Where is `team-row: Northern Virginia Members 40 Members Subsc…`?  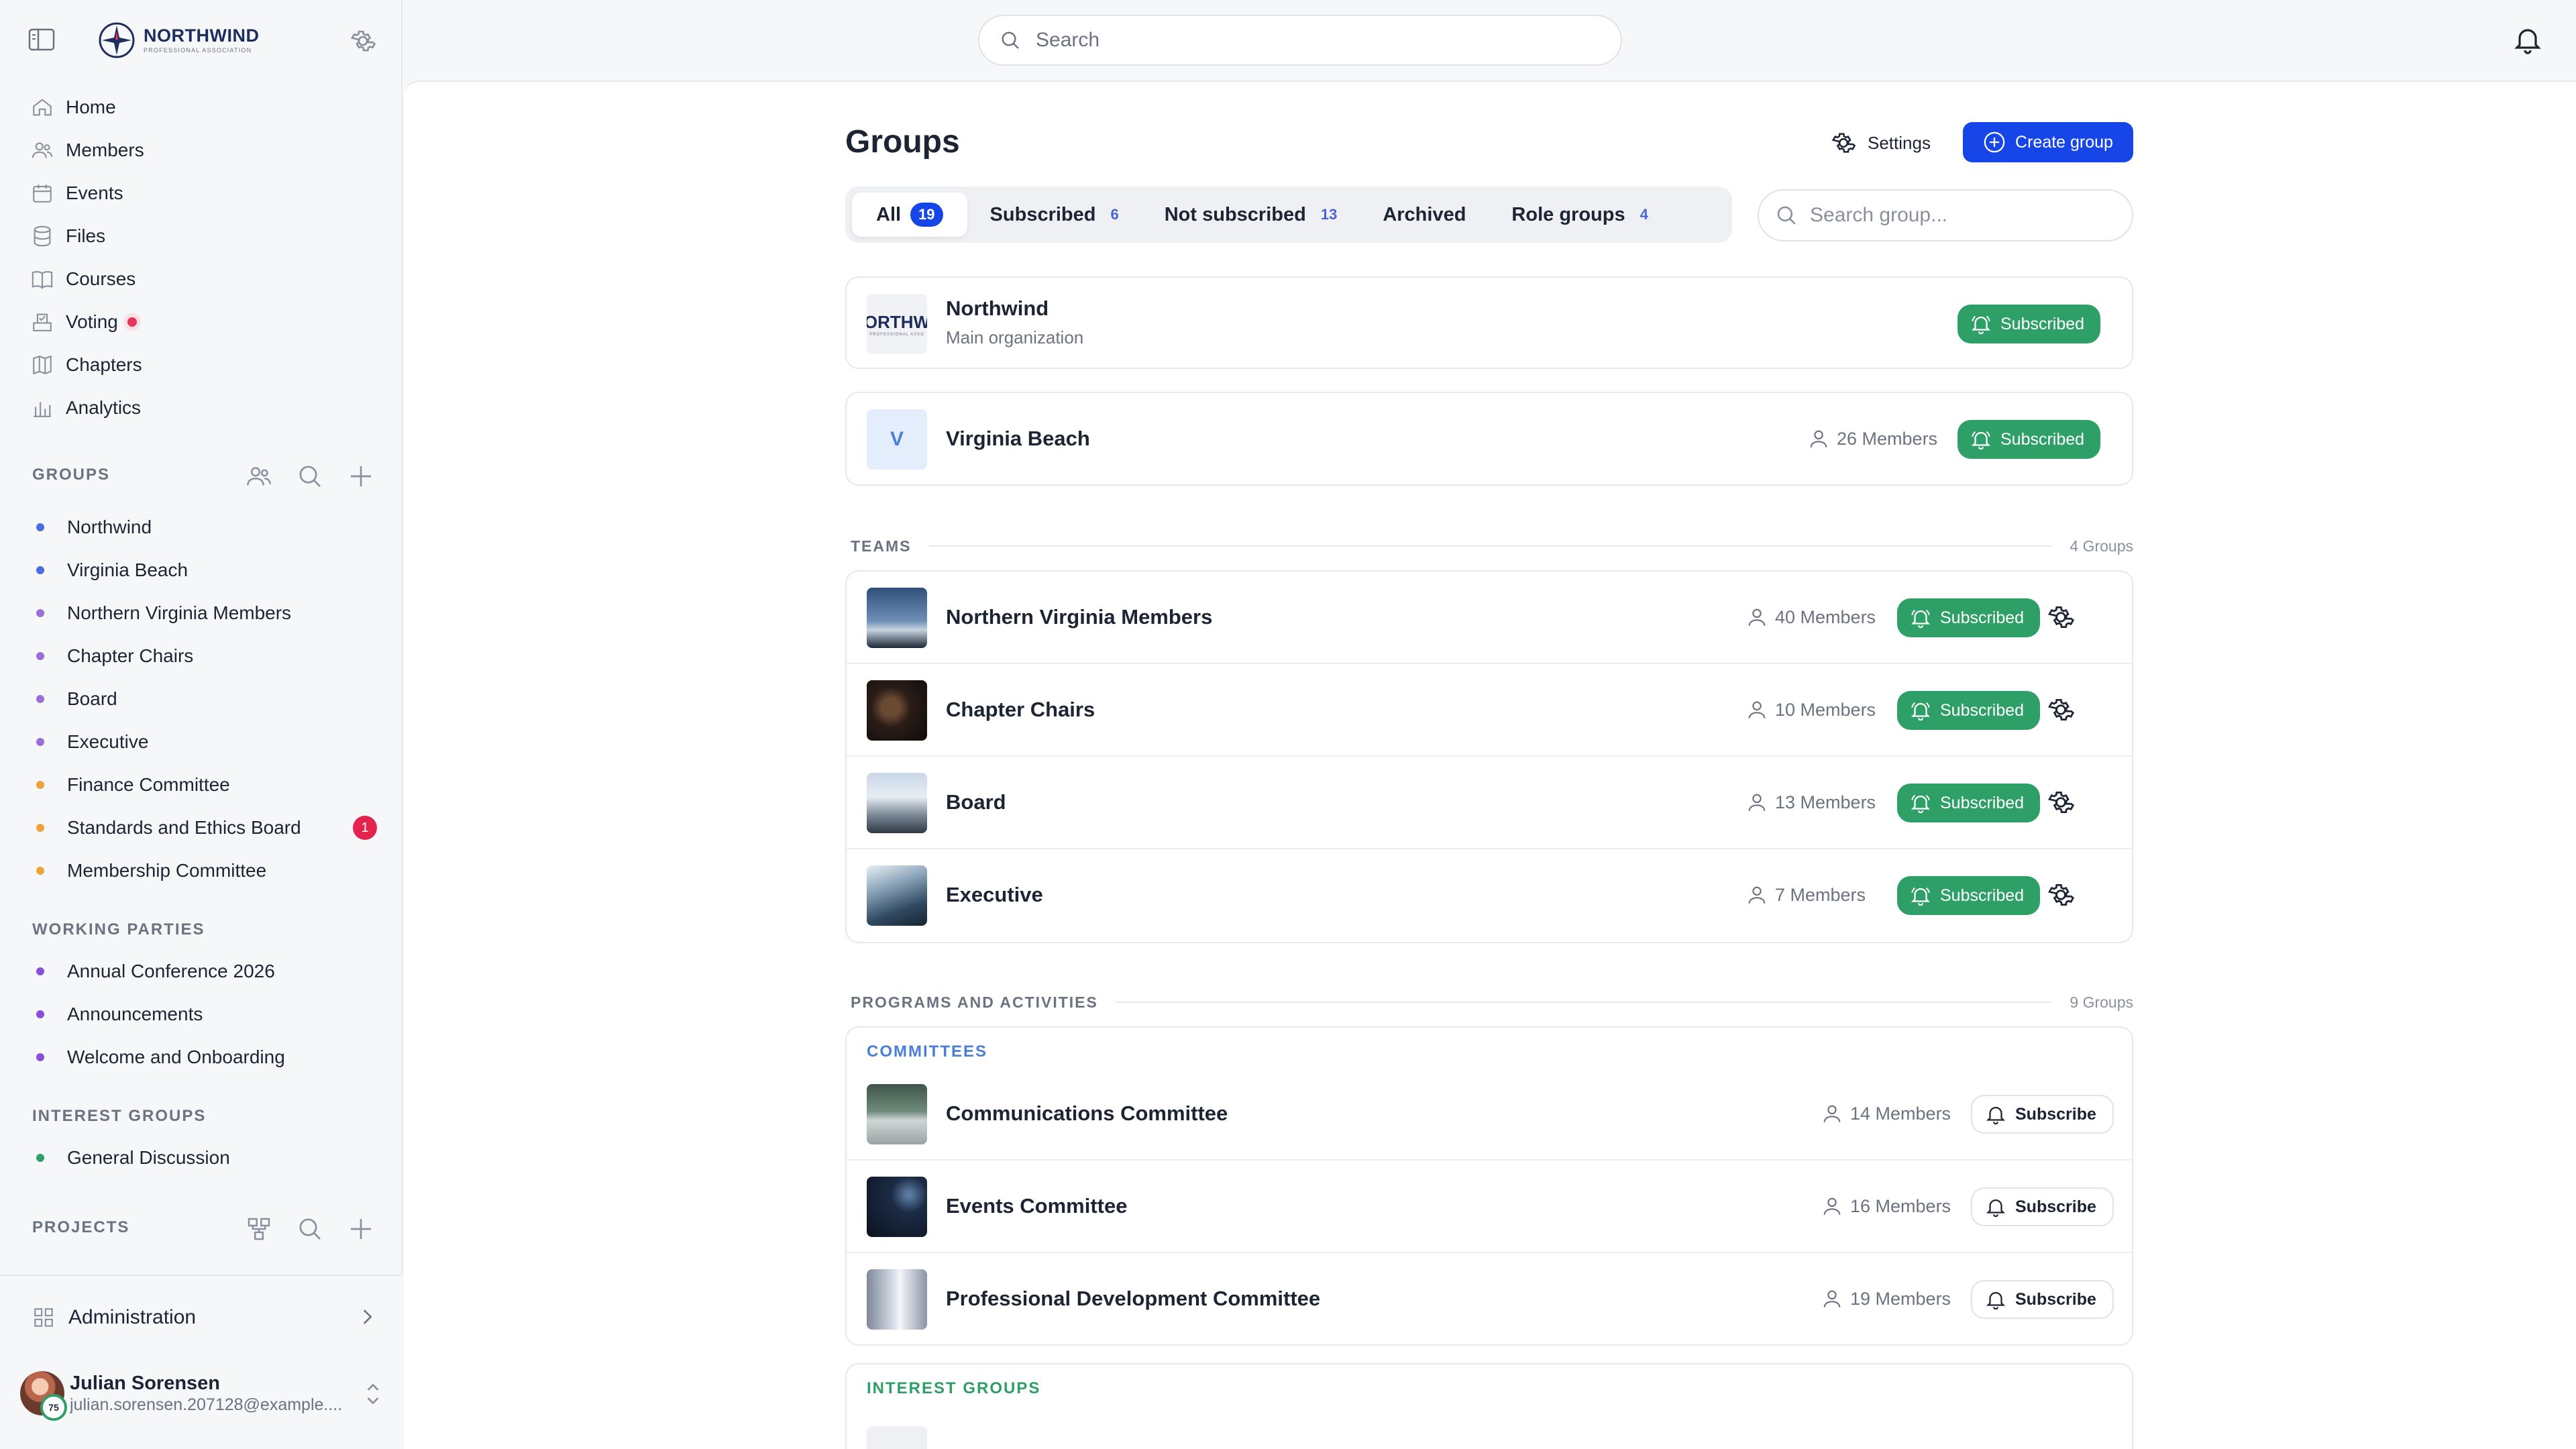 team-row: Northern Virginia Members 40 Members Subsc… is located at coordinates (1489, 618).